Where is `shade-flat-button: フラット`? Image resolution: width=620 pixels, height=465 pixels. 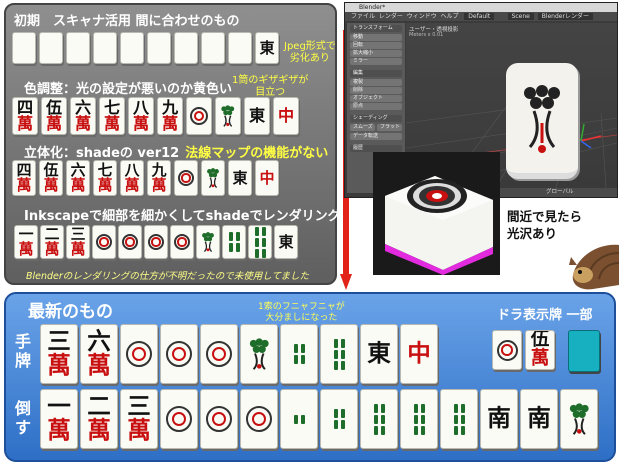 shade-flat-button: フラット is located at coordinates (389, 127).